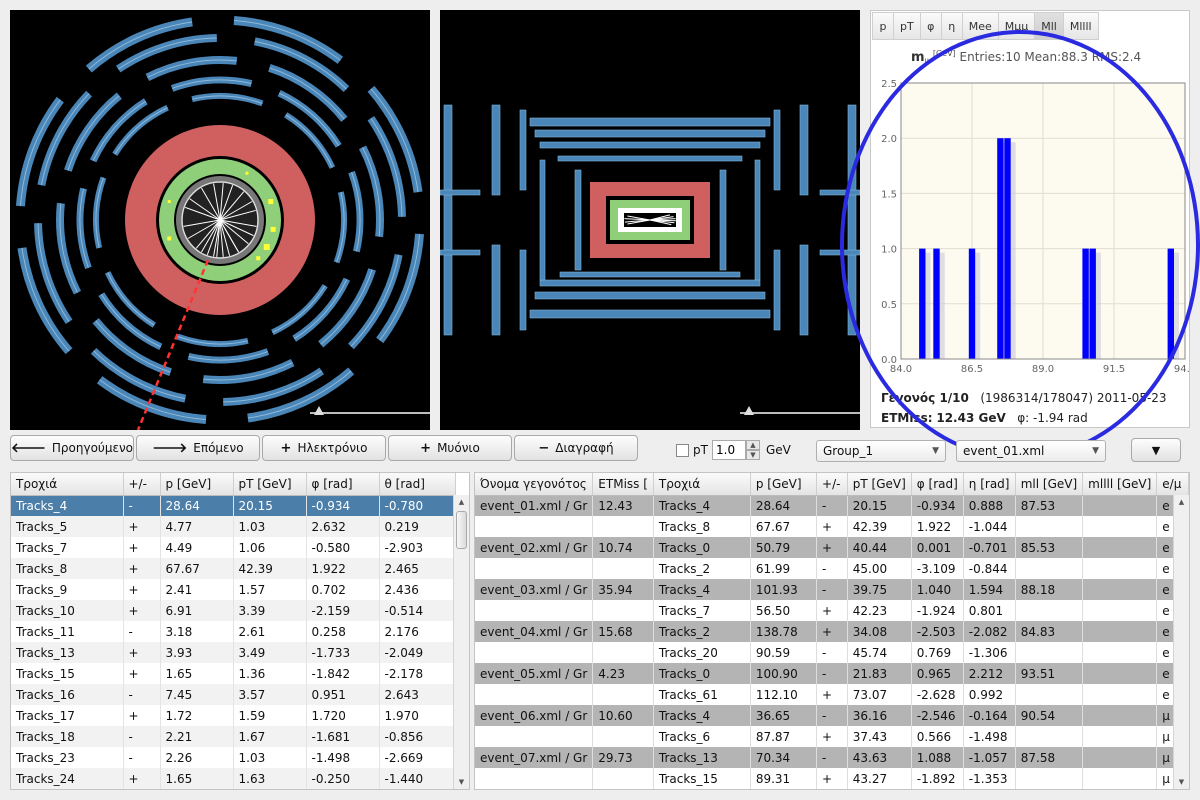  Describe the element at coordinates (832, 736) in the screenshot. I see `table-row: Tracks_6 87.87 +37.43 0.566 -1.498 μ` at that location.